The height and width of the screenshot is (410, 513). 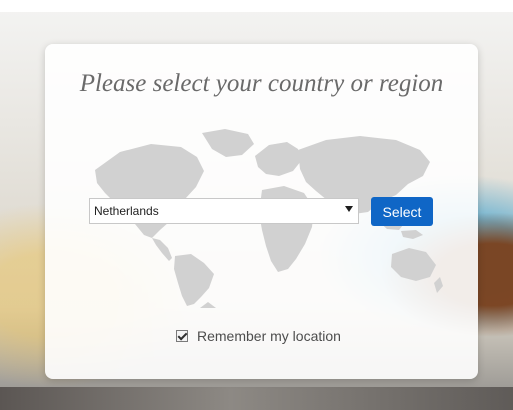 I want to click on country-select: Netherlands, so click(x=224, y=211).